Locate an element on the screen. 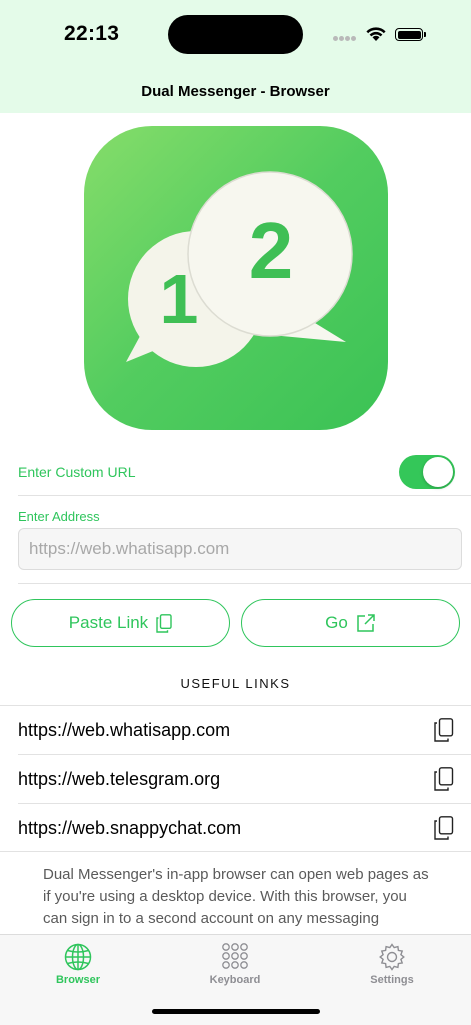 This screenshot has height=1025, width=471. home-indicator is located at coordinates (236, 1011).